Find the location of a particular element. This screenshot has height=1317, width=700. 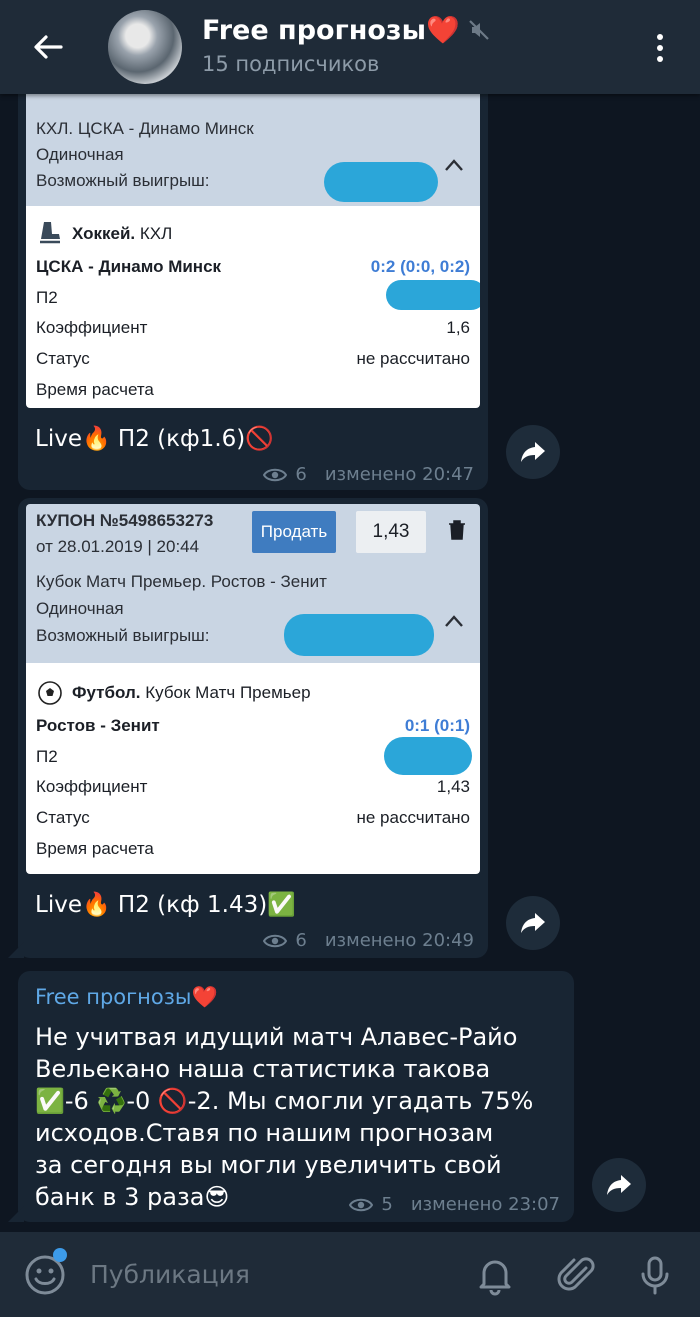

channel-title-text: Free прогнозы❤️ is located at coordinates (331, 30).